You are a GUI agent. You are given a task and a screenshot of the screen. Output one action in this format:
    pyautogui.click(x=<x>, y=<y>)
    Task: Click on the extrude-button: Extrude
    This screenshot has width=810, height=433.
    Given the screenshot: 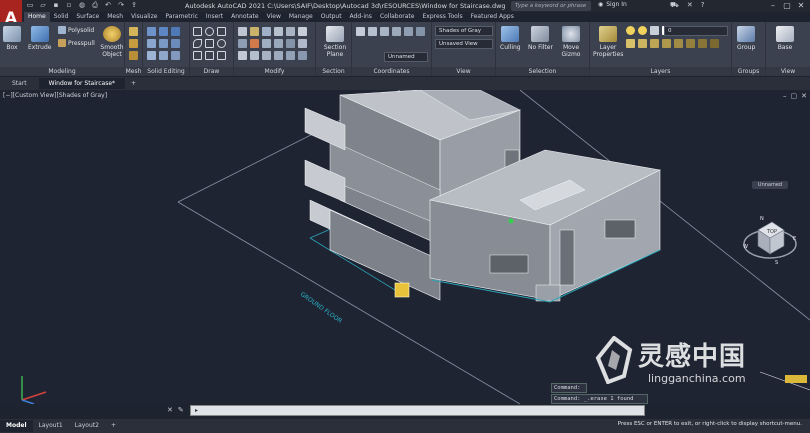 What is the action you would take?
    pyautogui.click(x=39, y=38)
    